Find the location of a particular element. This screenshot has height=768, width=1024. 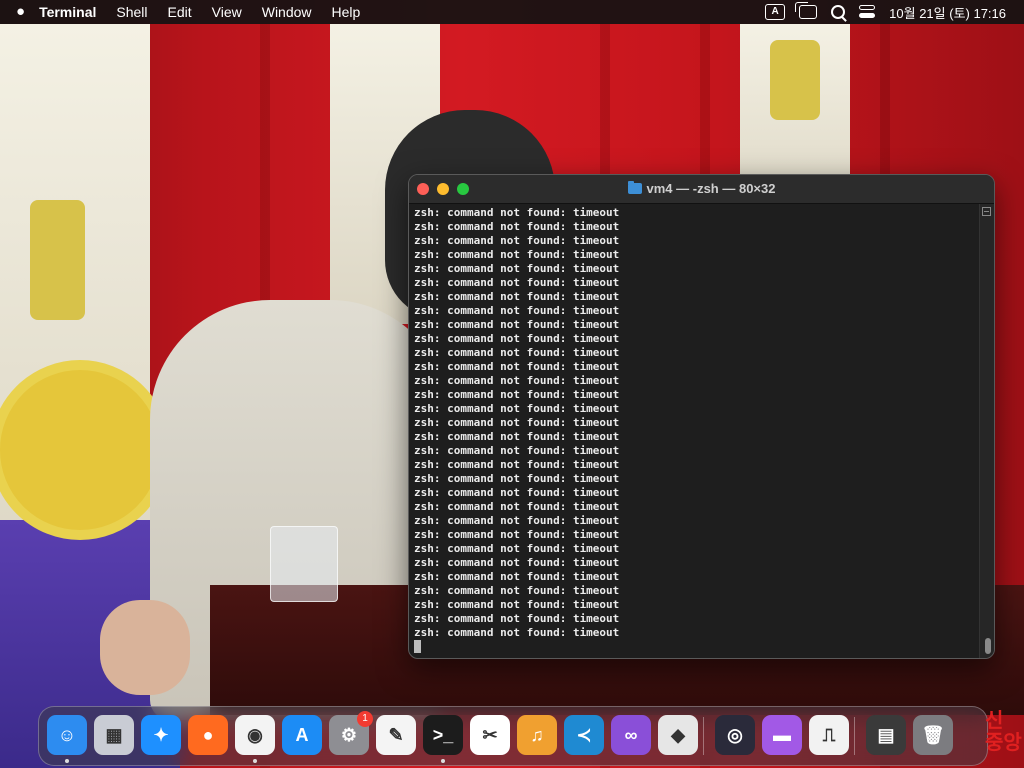

control-center-icon is located at coordinates (867, 12).